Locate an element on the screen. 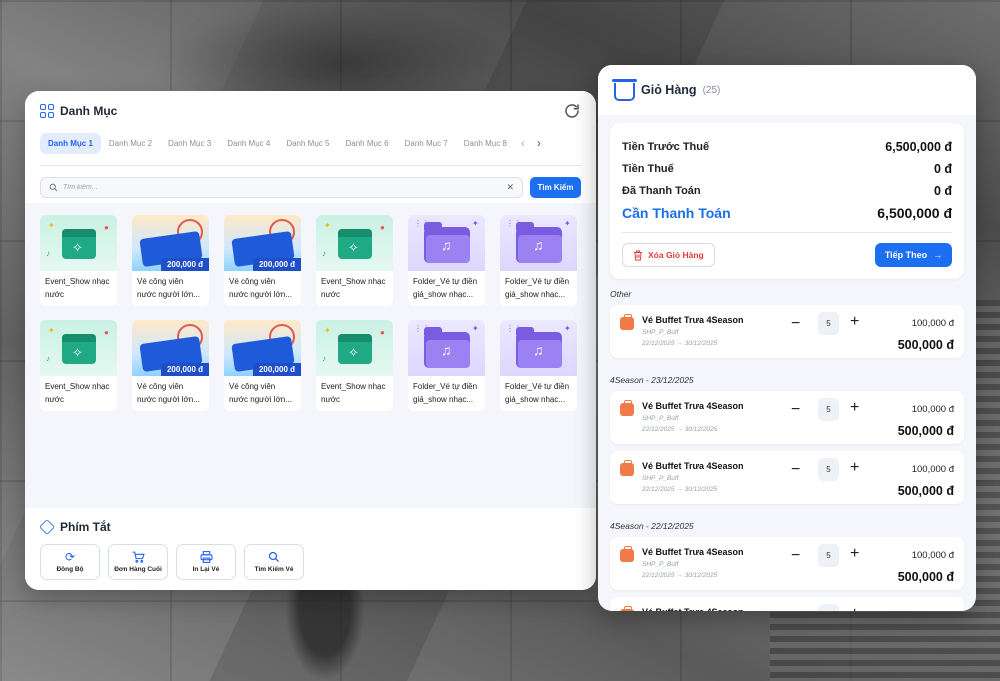 The width and height of the screenshot is (1000, 681). category-title: Danh Mục is located at coordinates (78, 111).